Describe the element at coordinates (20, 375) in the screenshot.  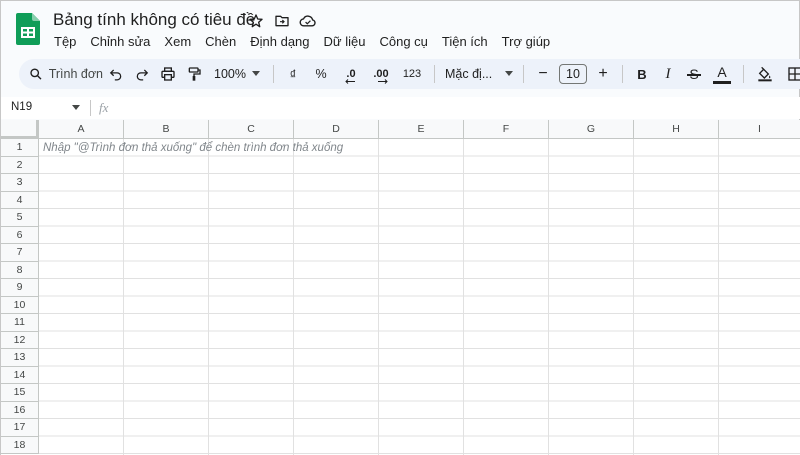
I see `row-header-14: 14` at that location.